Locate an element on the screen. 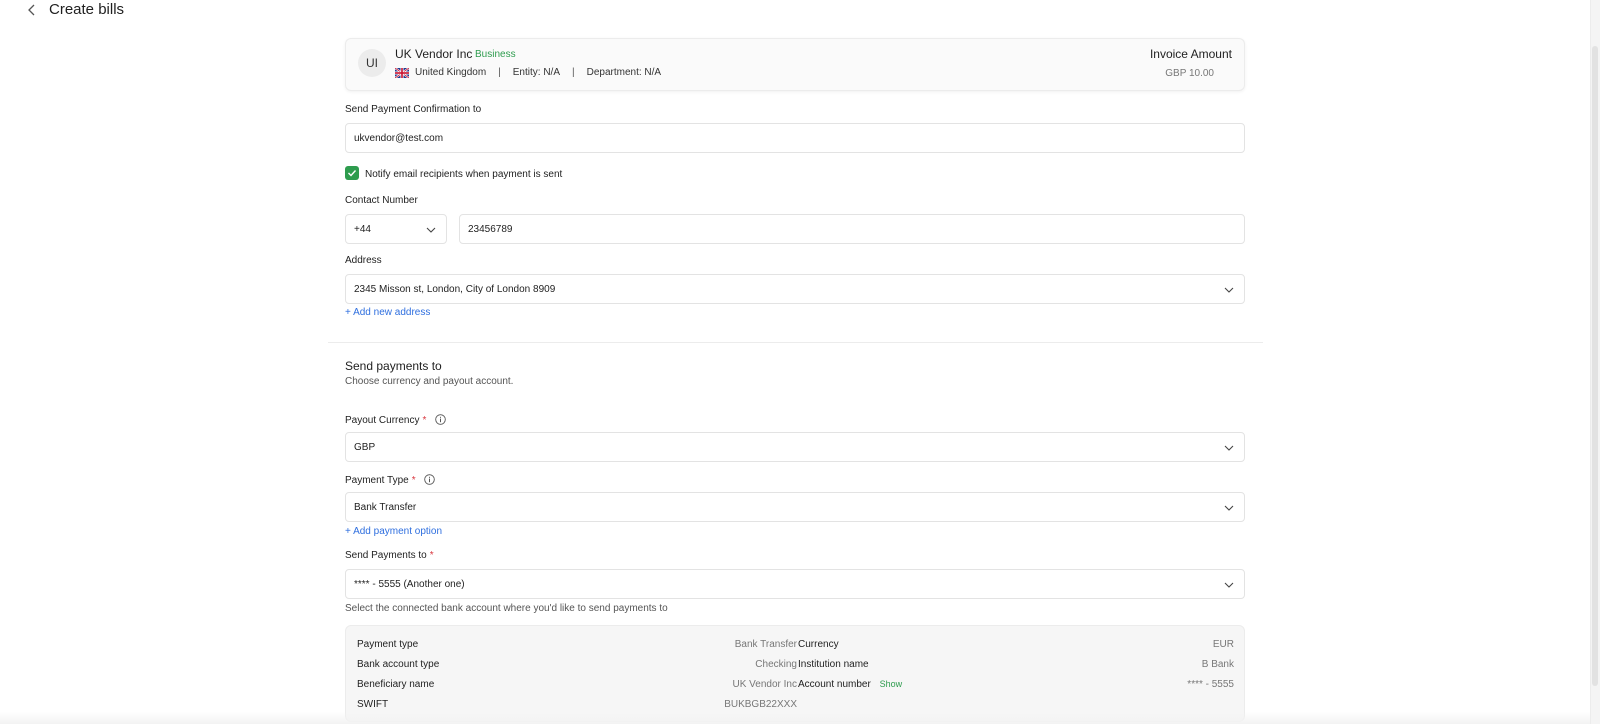 This screenshot has height=724, width=1600. vendor-department: Department: N/A is located at coordinates (624, 72).